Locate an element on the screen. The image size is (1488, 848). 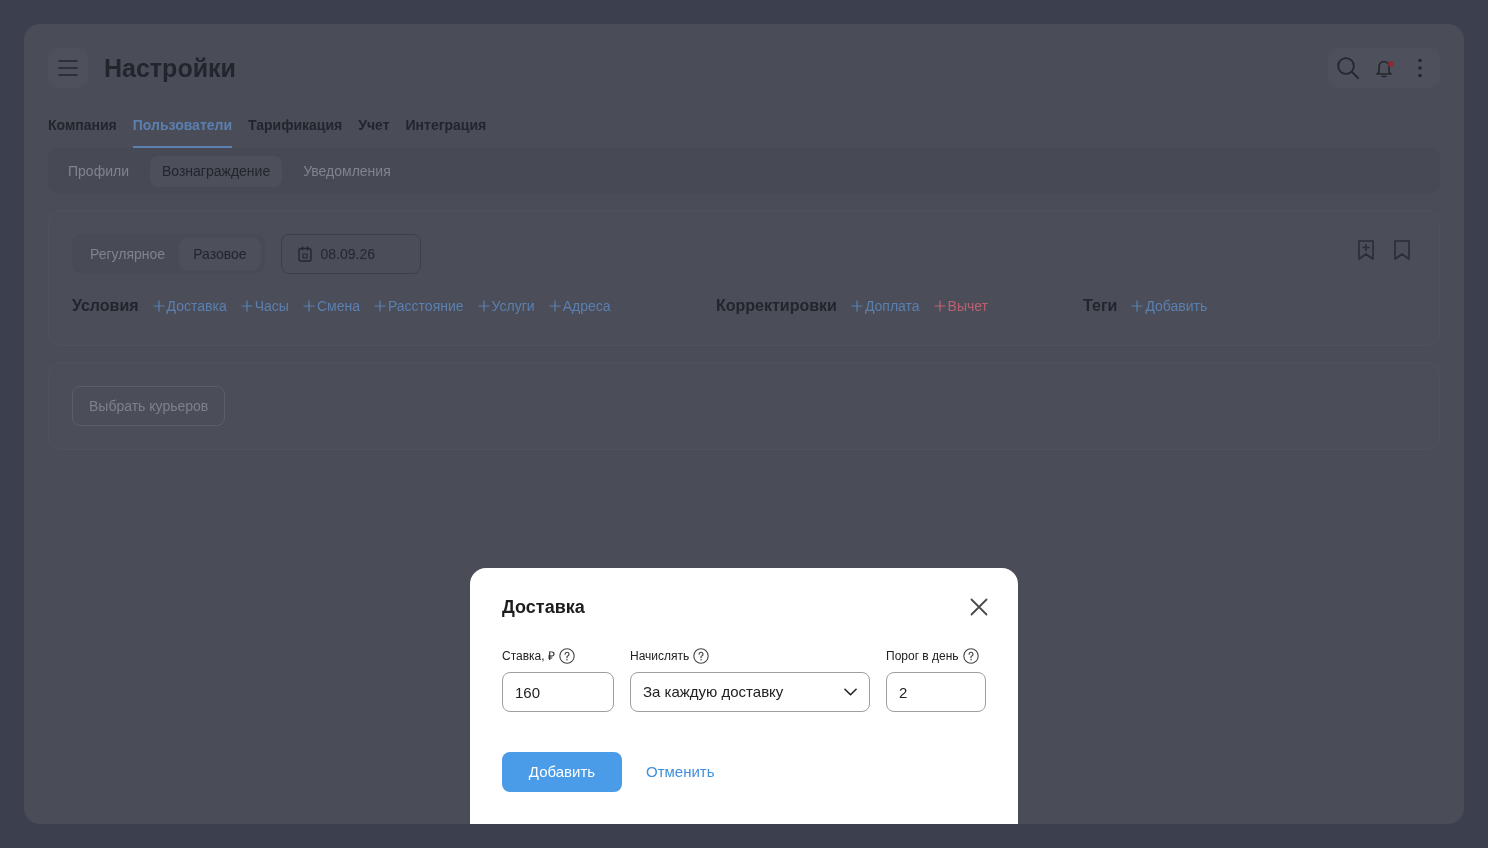
input-field: 2 is located at coordinates (936, 692).